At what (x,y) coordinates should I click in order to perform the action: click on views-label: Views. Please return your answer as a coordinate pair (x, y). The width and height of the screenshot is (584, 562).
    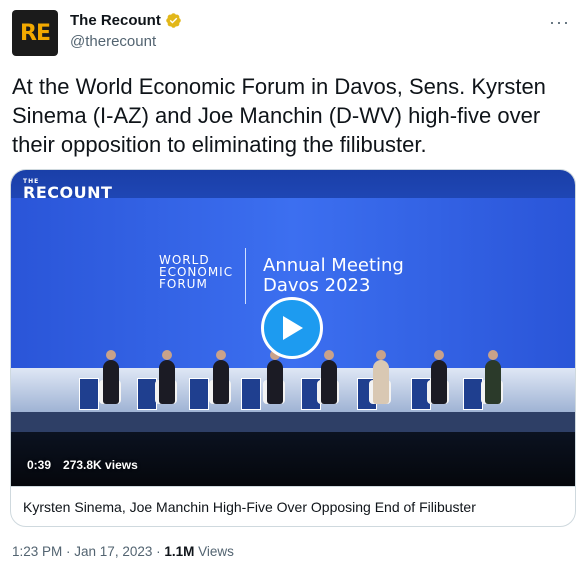
    Looking at the image, I should click on (214, 551).